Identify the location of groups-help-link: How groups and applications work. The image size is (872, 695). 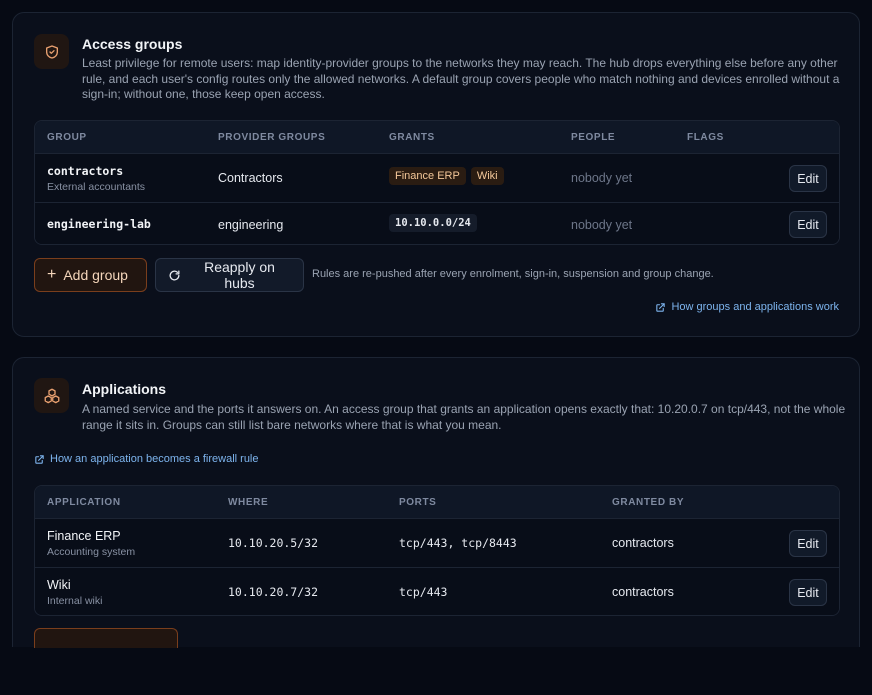
(747, 307).